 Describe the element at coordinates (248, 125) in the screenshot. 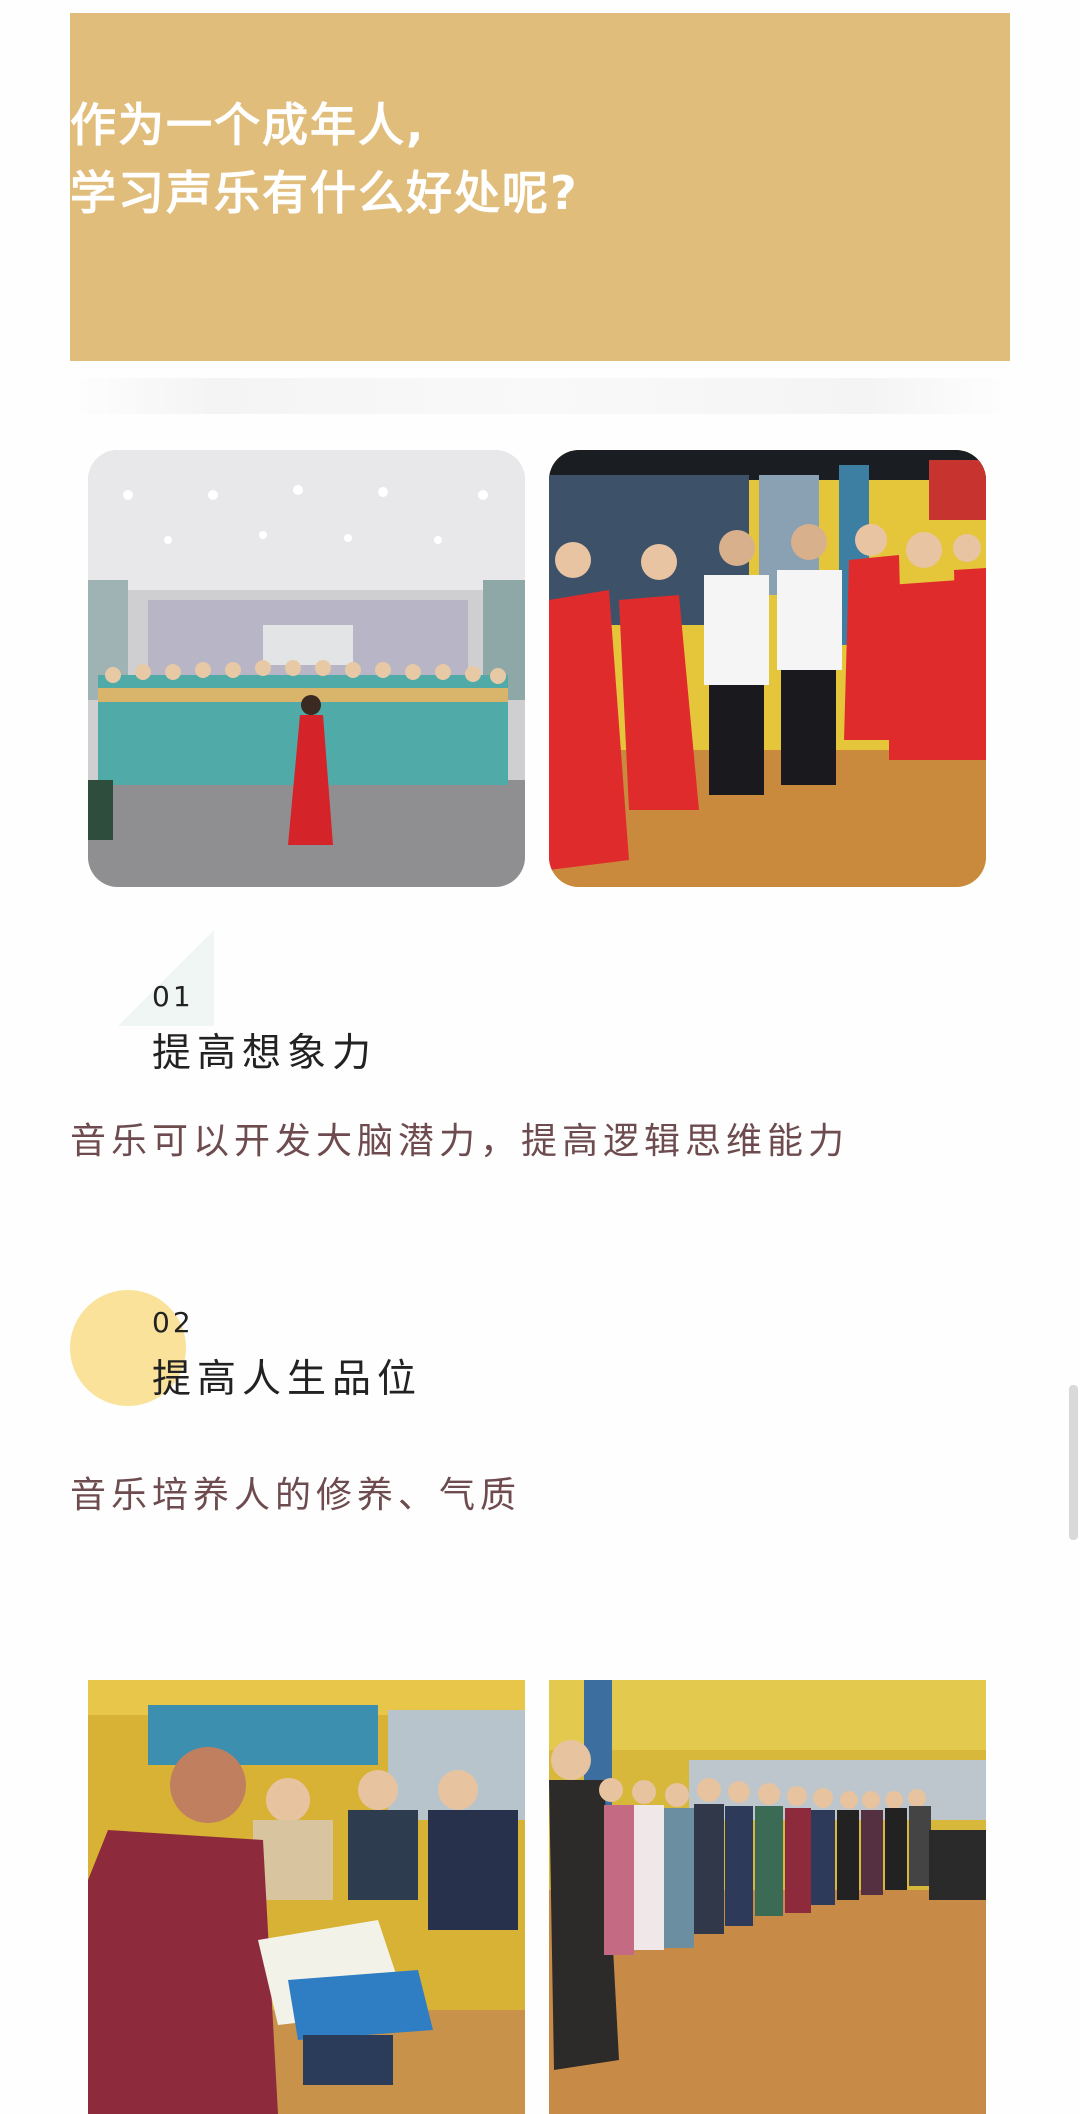

I see `banner-title-line-1: 作为一个成年人,` at that location.